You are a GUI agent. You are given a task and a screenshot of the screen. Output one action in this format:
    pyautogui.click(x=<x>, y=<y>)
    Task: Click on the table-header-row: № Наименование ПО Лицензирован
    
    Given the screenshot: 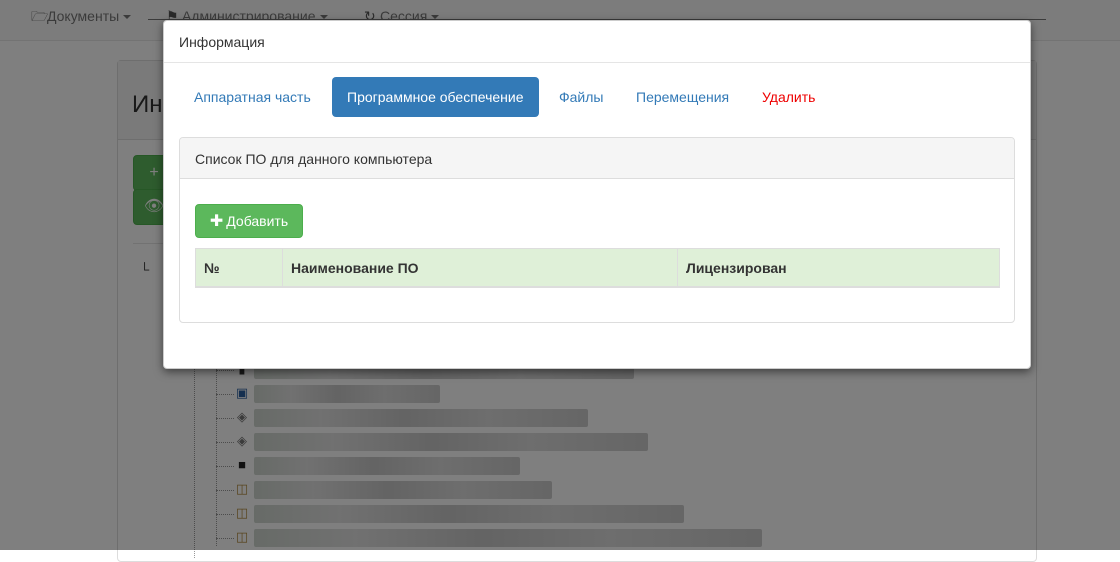 What is the action you would take?
    pyautogui.click(x=597, y=268)
    